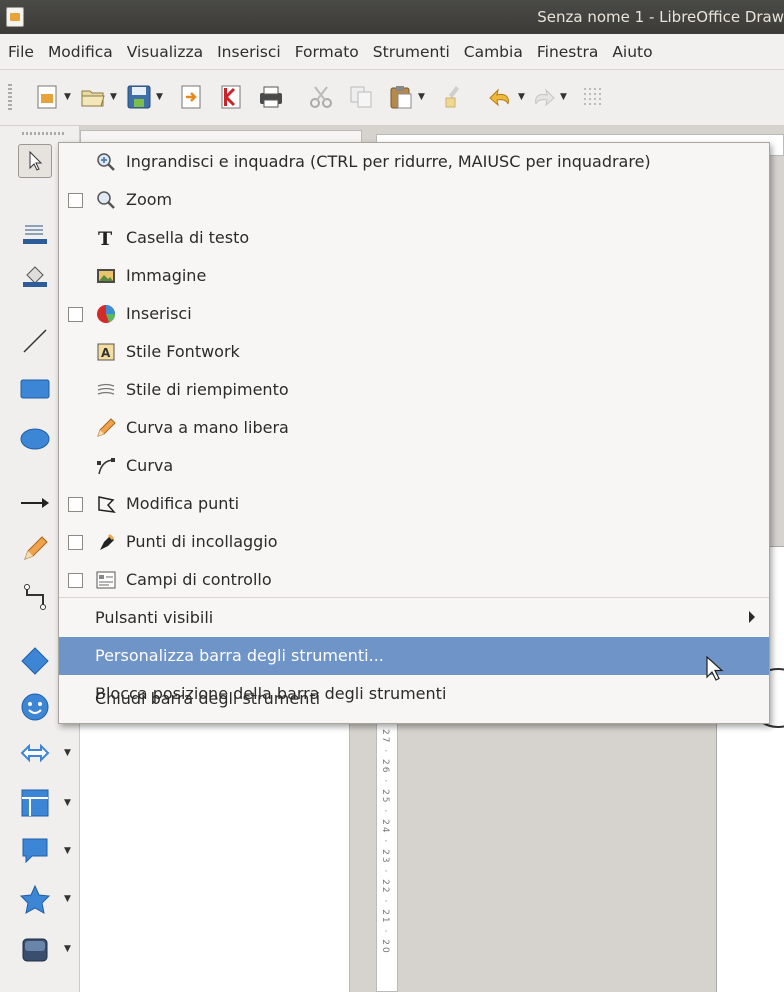  I want to click on zoom-checkbox, so click(75, 200).